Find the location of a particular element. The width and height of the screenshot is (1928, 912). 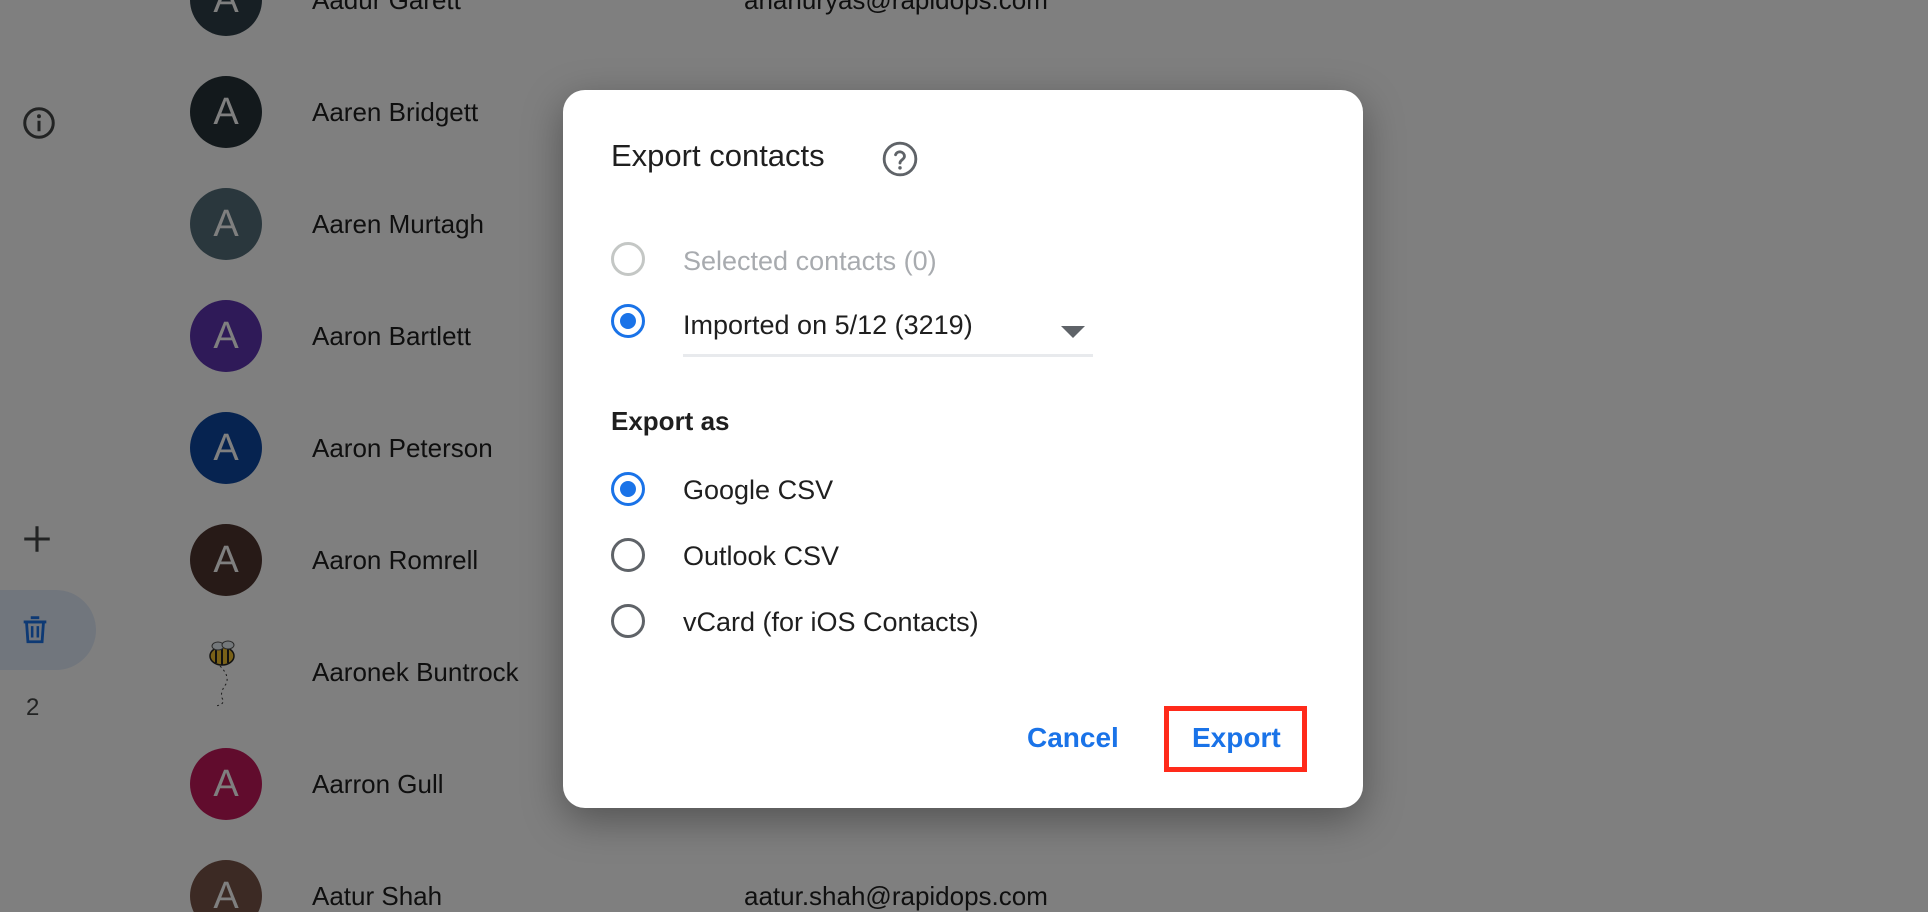

radio-vcard is located at coordinates (628, 621).